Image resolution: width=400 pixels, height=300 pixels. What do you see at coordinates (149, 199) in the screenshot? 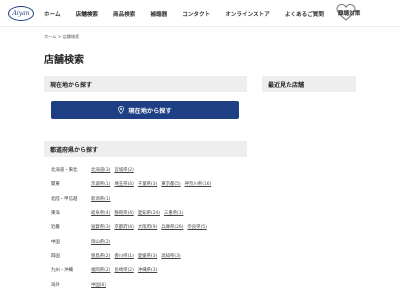
I see `region-row: 北陸・甲信越 新潟県(1)` at bounding box center [149, 199].